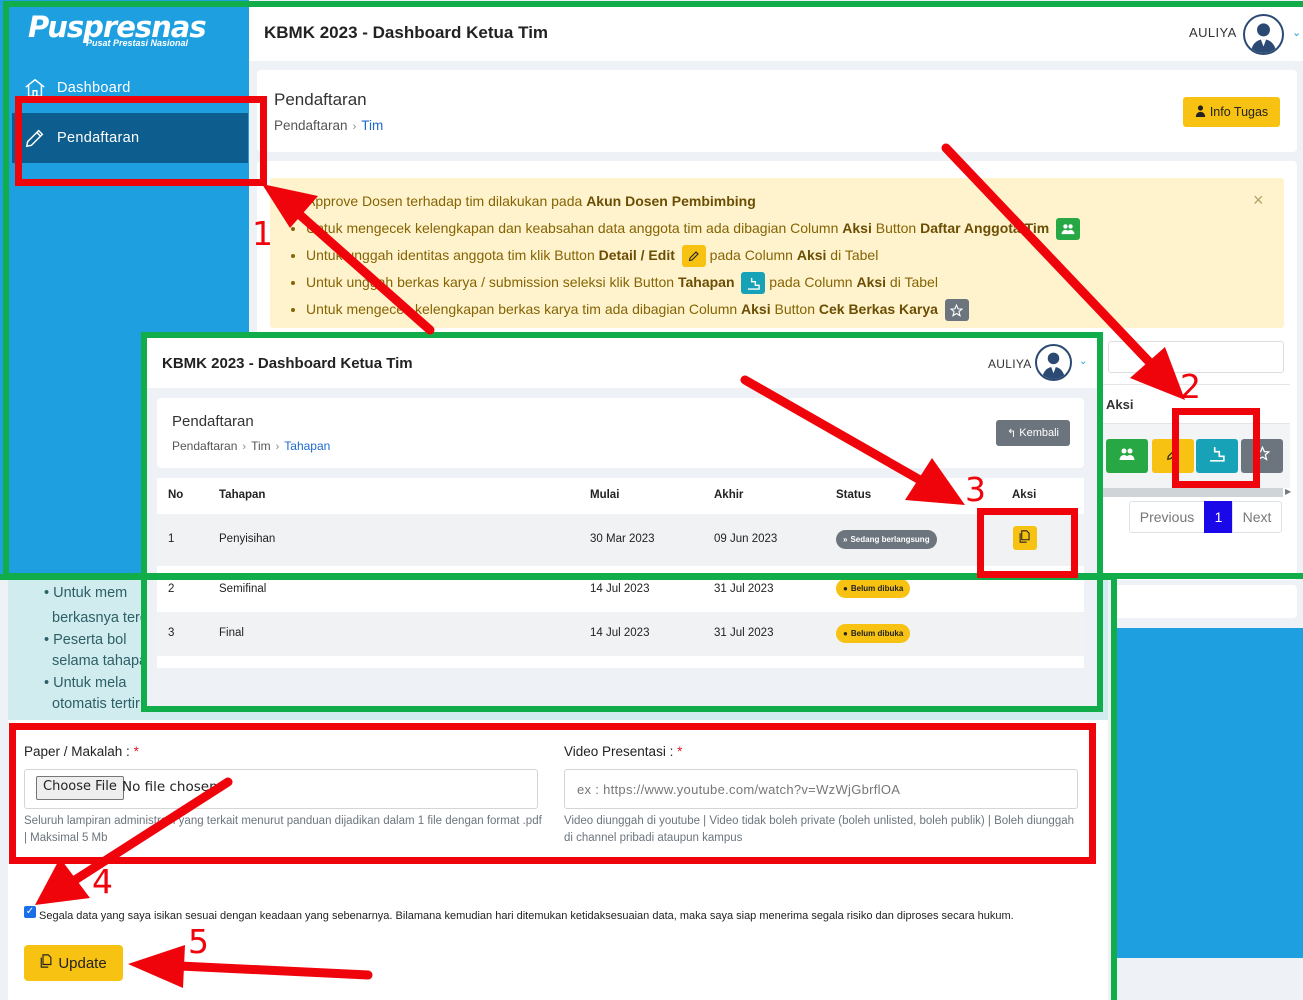 The width and height of the screenshot is (1303, 1000). Describe the element at coordinates (243, 589) in the screenshot. I see `cell-tahapan: Semifinal` at that location.